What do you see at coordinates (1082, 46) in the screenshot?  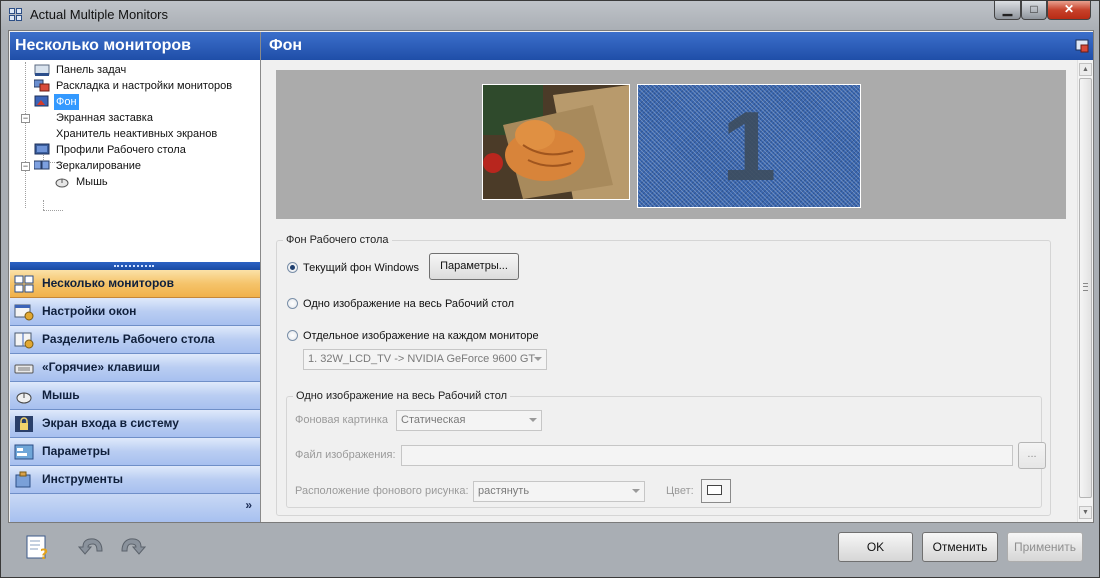 I see `context-help-icon` at bounding box center [1082, 46].